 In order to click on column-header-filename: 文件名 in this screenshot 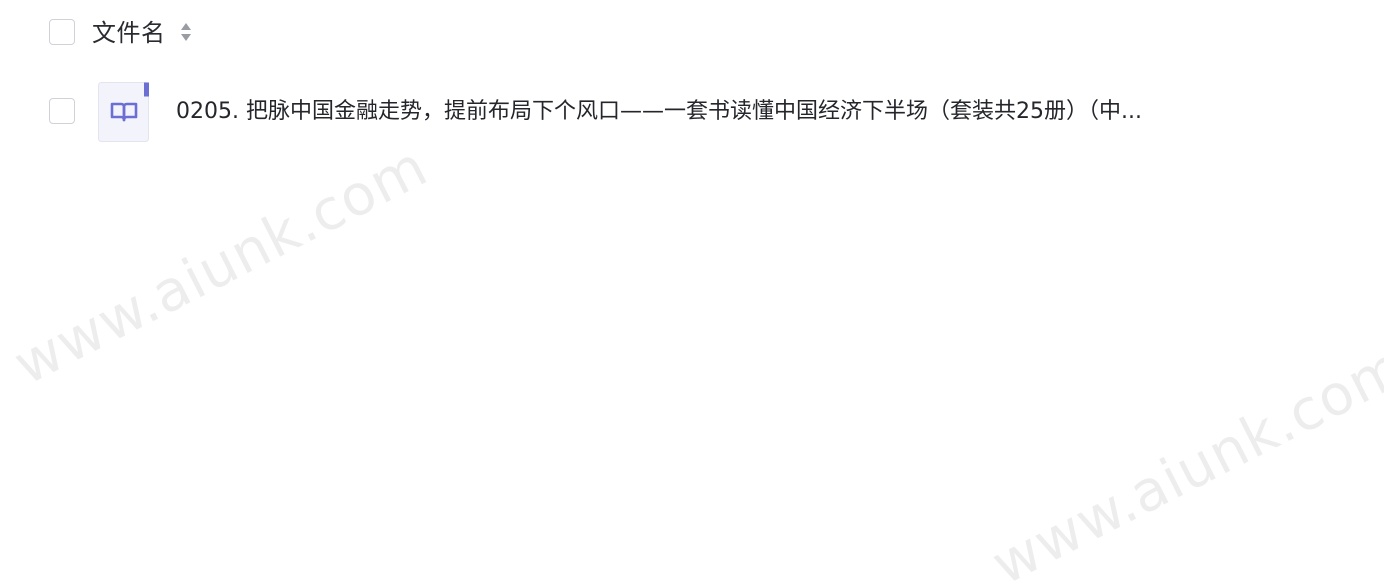, I will do `click(129, 33)`.